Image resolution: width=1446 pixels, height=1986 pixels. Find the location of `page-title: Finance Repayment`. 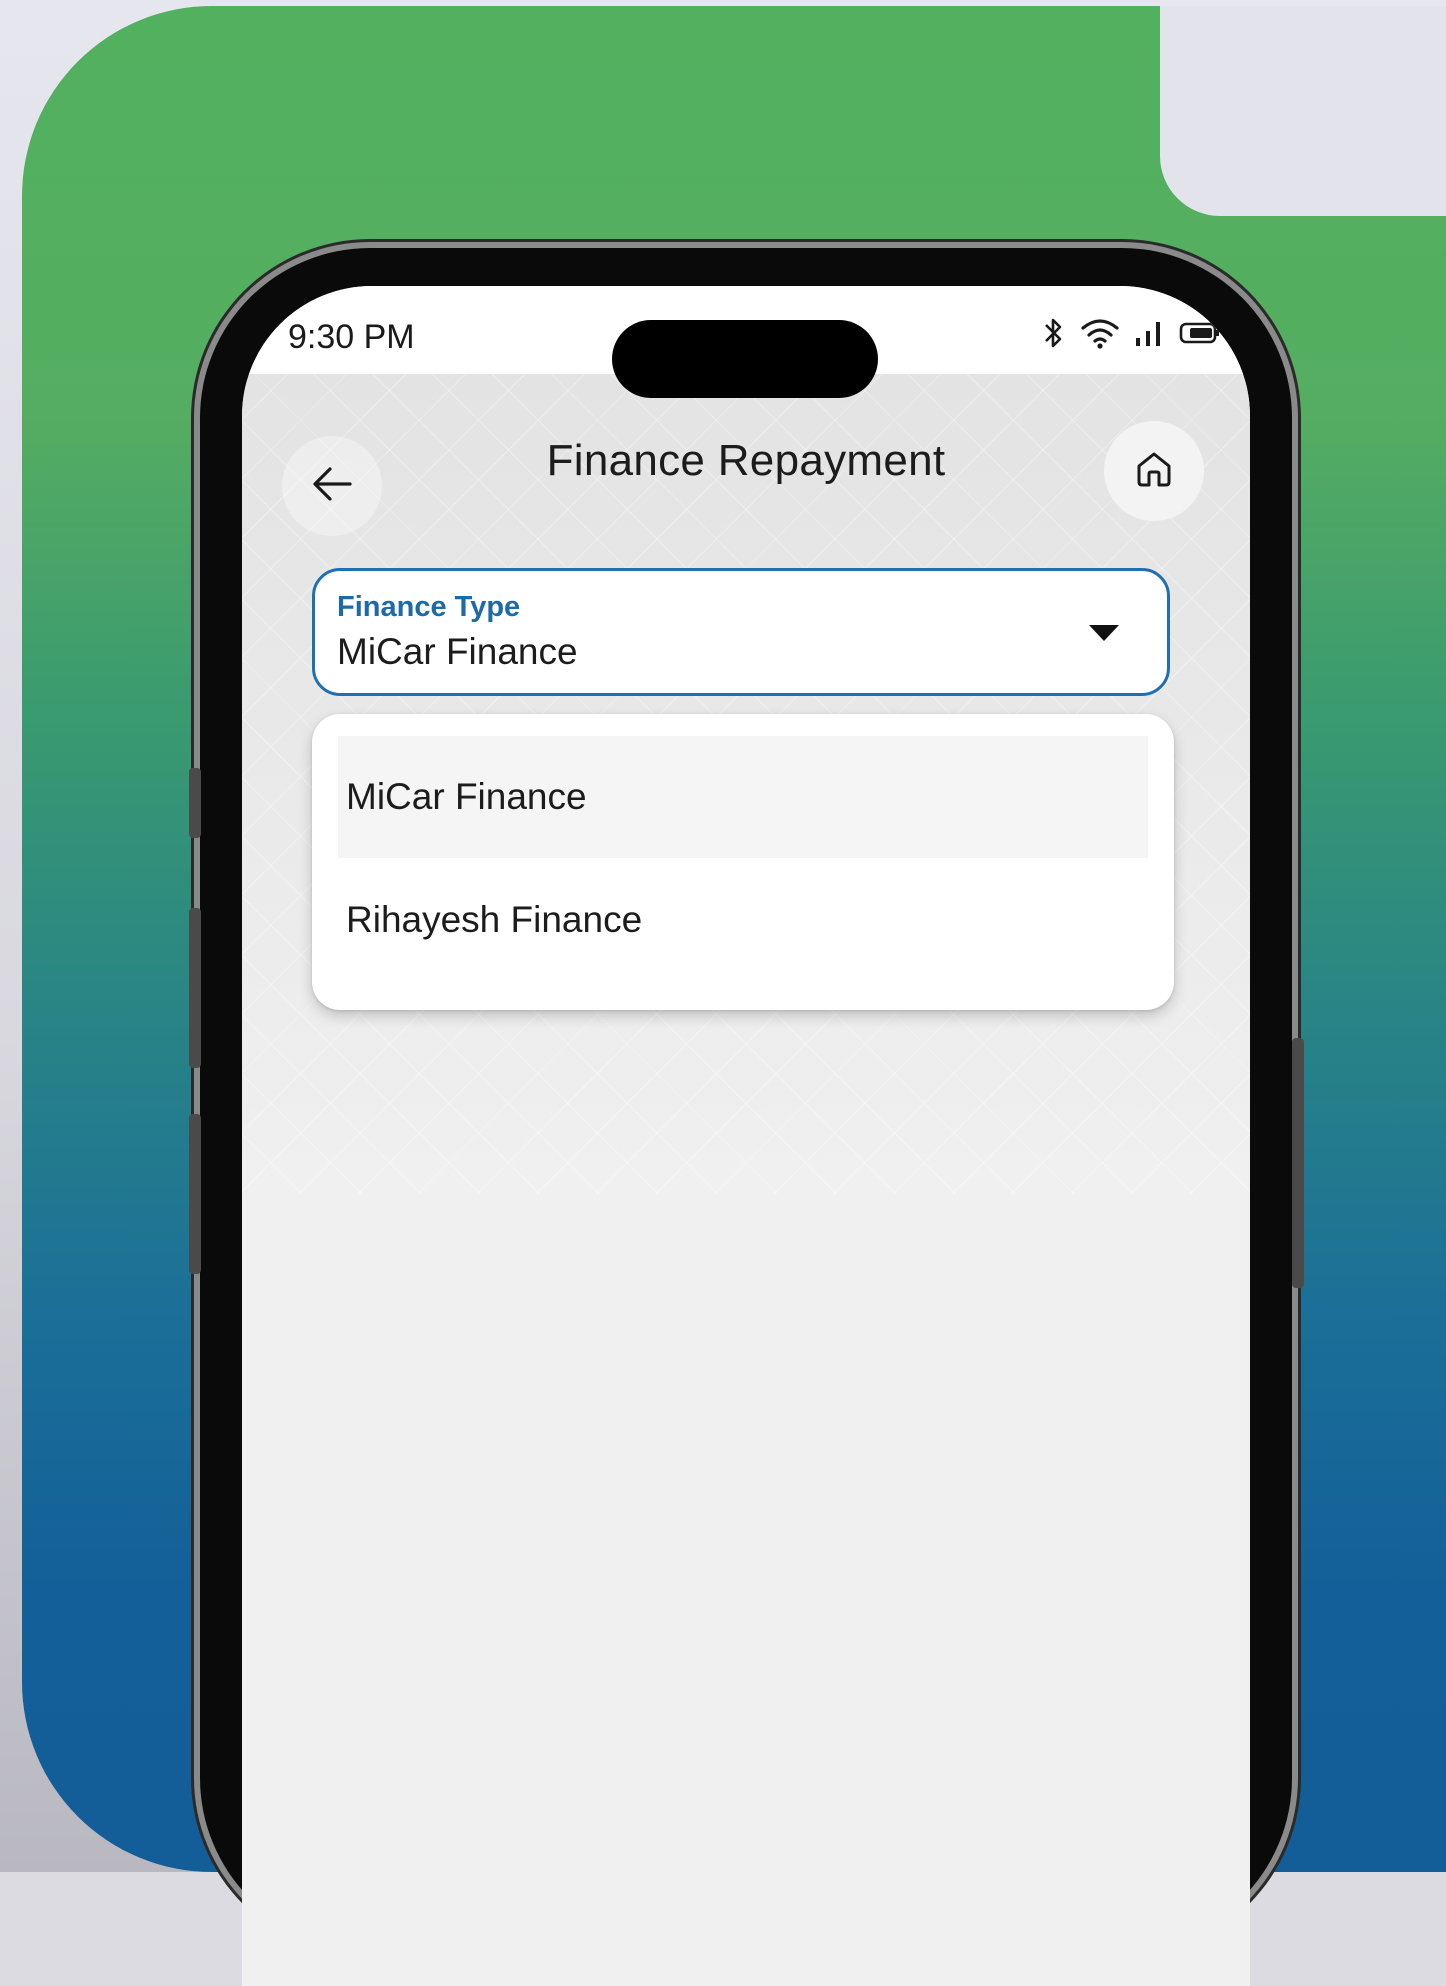

page-title: Finance Repayment is located at coordinates (746, 460).